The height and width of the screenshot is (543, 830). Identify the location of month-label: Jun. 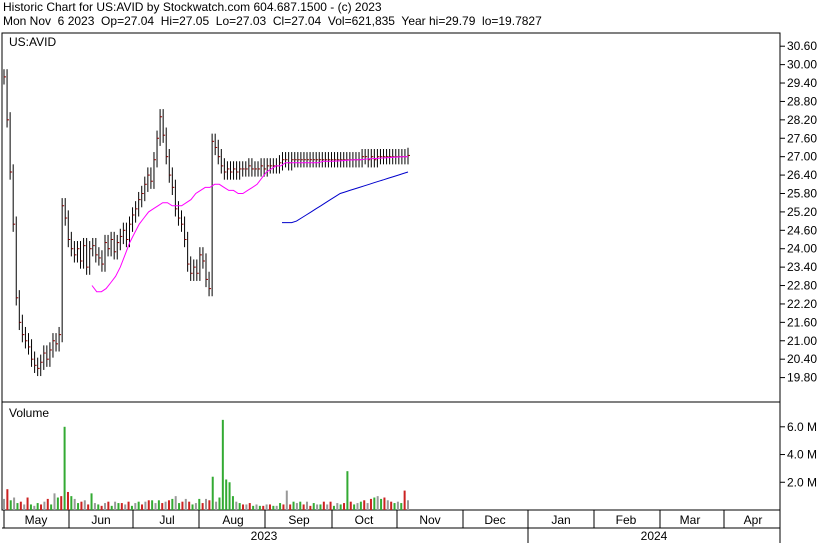
(100, 520).